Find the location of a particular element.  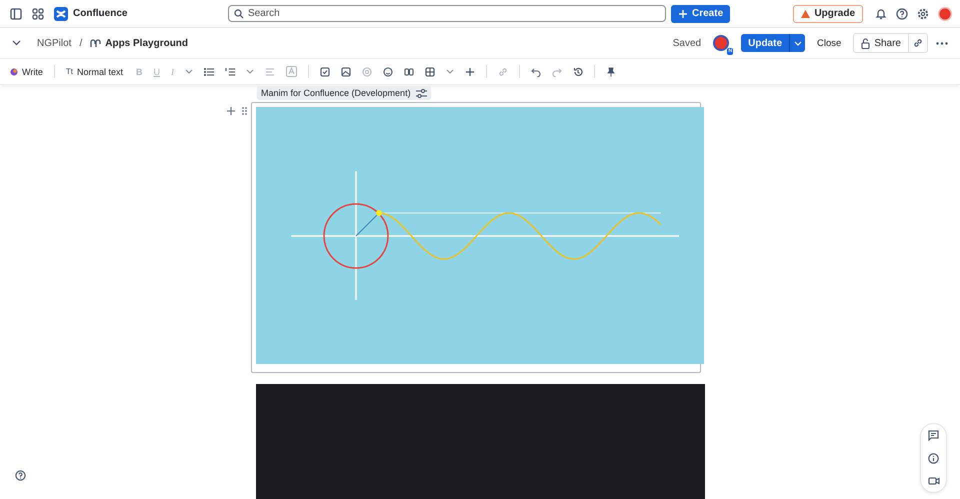

confluence-logo-icon is located at coordinates (61, 13).